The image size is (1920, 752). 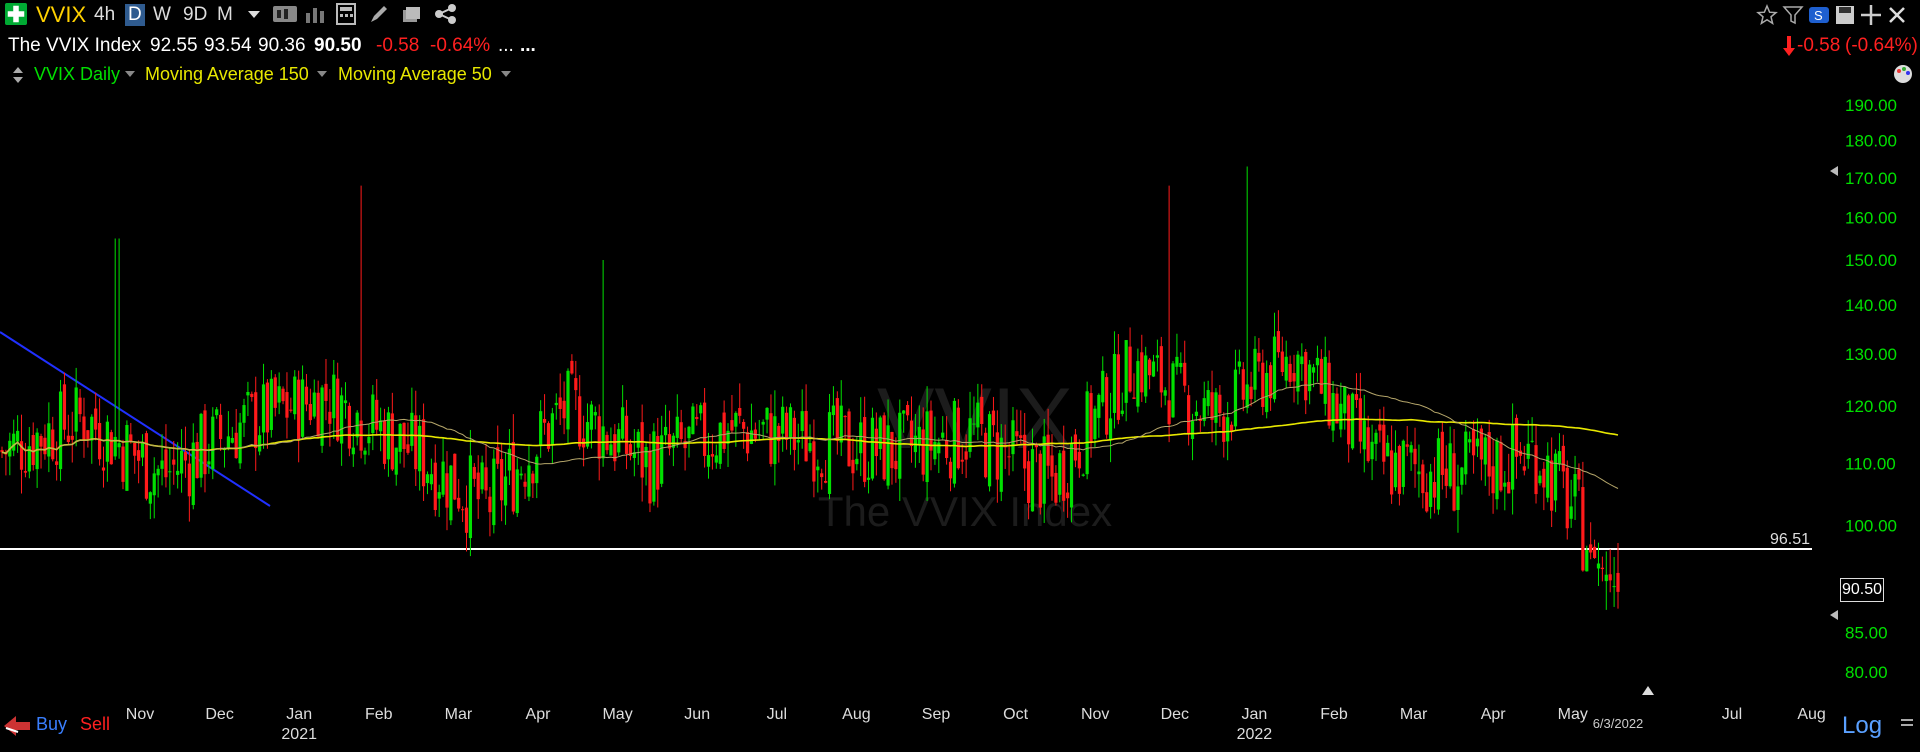 I want to click on palette-icon, so click(x=1903, y=74).